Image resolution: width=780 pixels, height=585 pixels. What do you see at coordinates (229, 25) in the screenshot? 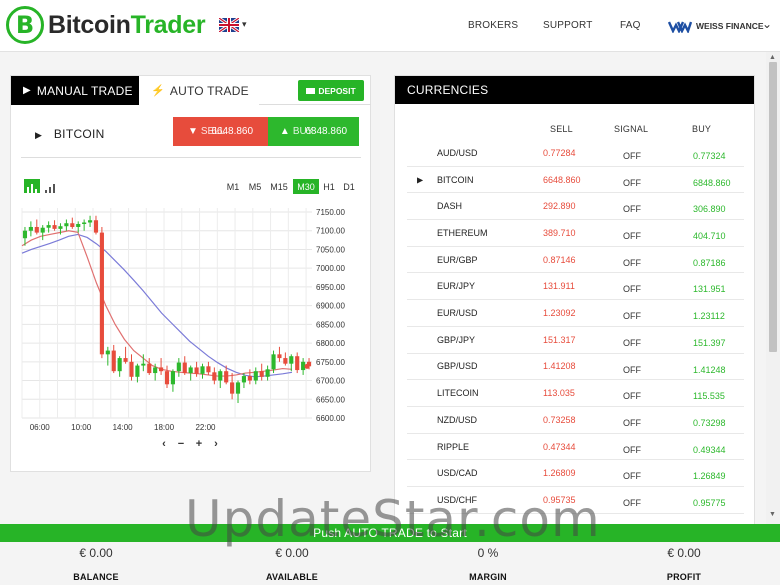
I see `uk-flag-icon` at bounding box center [229, 25].